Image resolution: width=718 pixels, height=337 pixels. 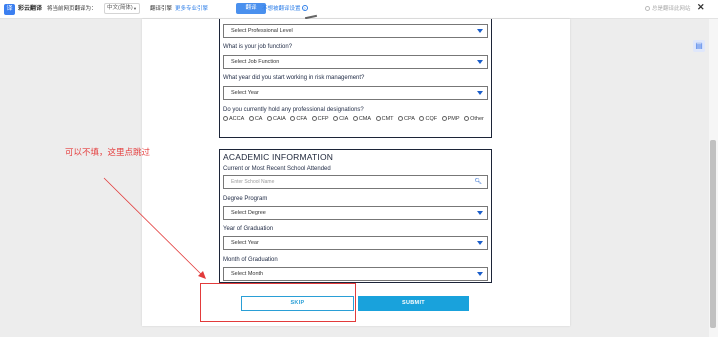 I want to click on skip-button: SKIP, so click(x=297, y=303).